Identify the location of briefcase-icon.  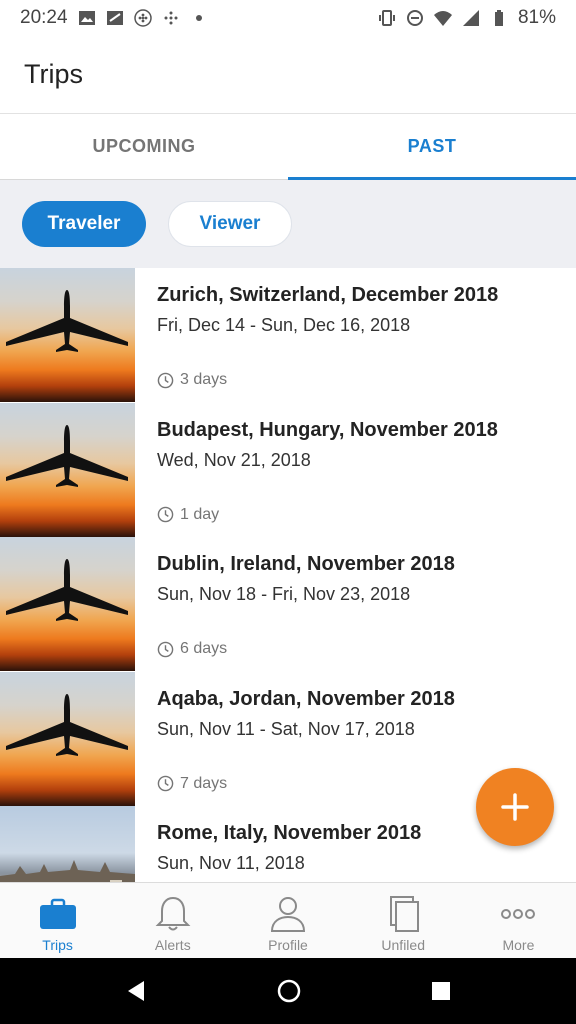
(57, 913).